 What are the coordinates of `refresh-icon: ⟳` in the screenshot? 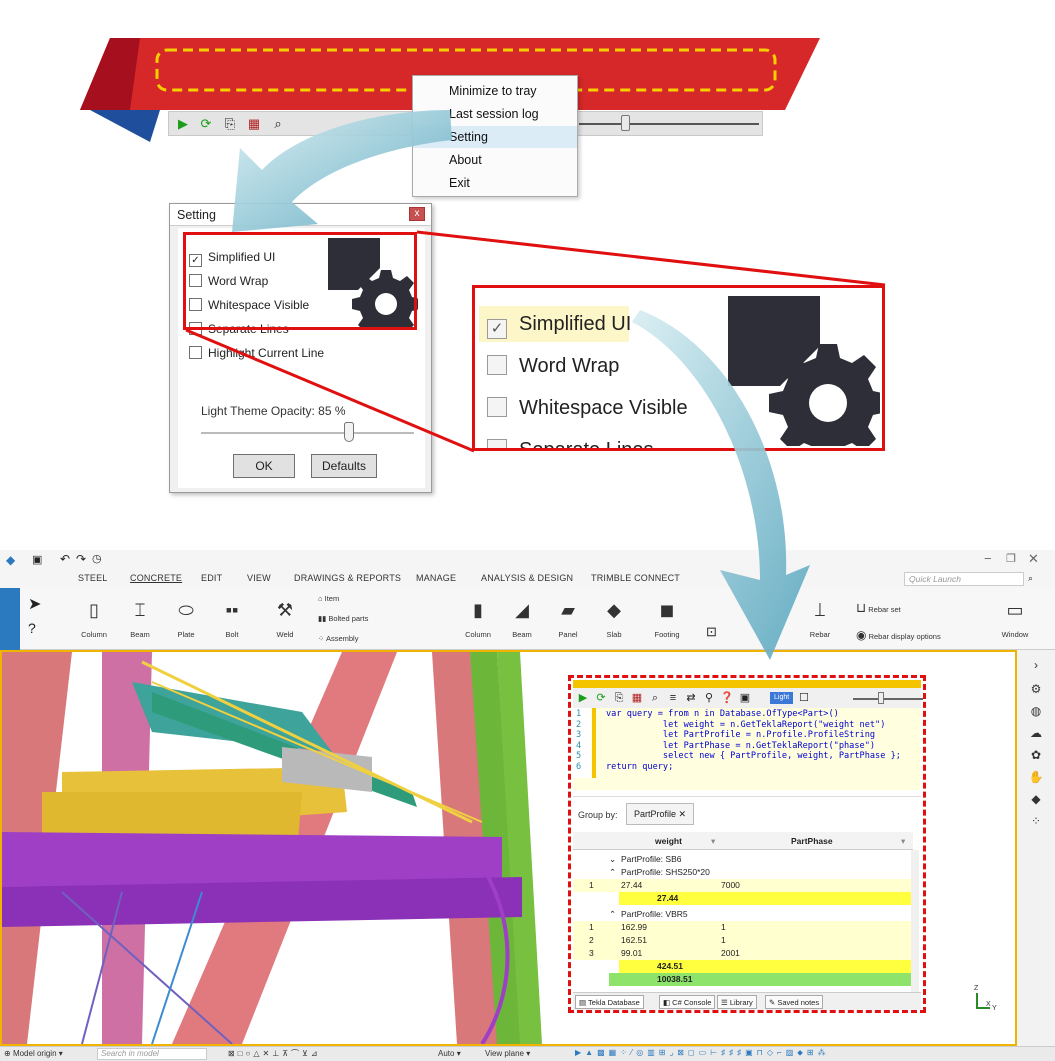 It's located at (601, 698).